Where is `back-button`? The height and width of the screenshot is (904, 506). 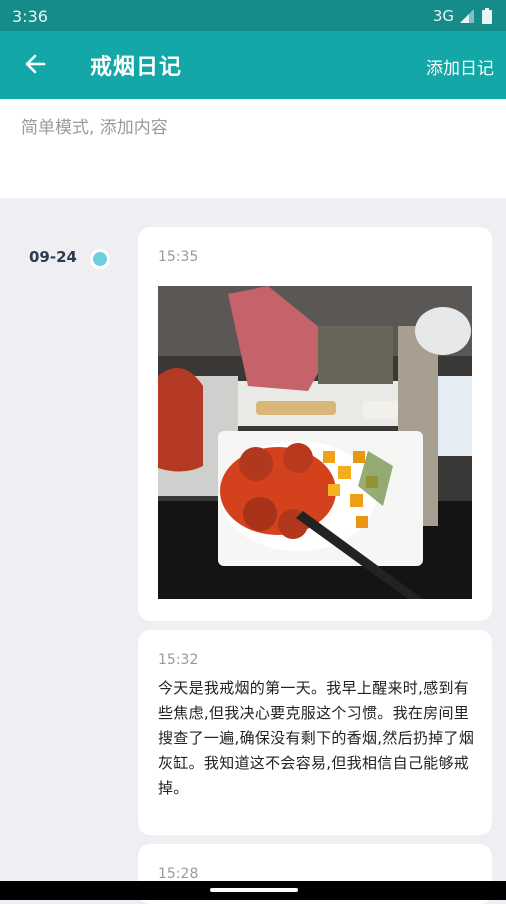
back-button is located at coordinates (35, 66).